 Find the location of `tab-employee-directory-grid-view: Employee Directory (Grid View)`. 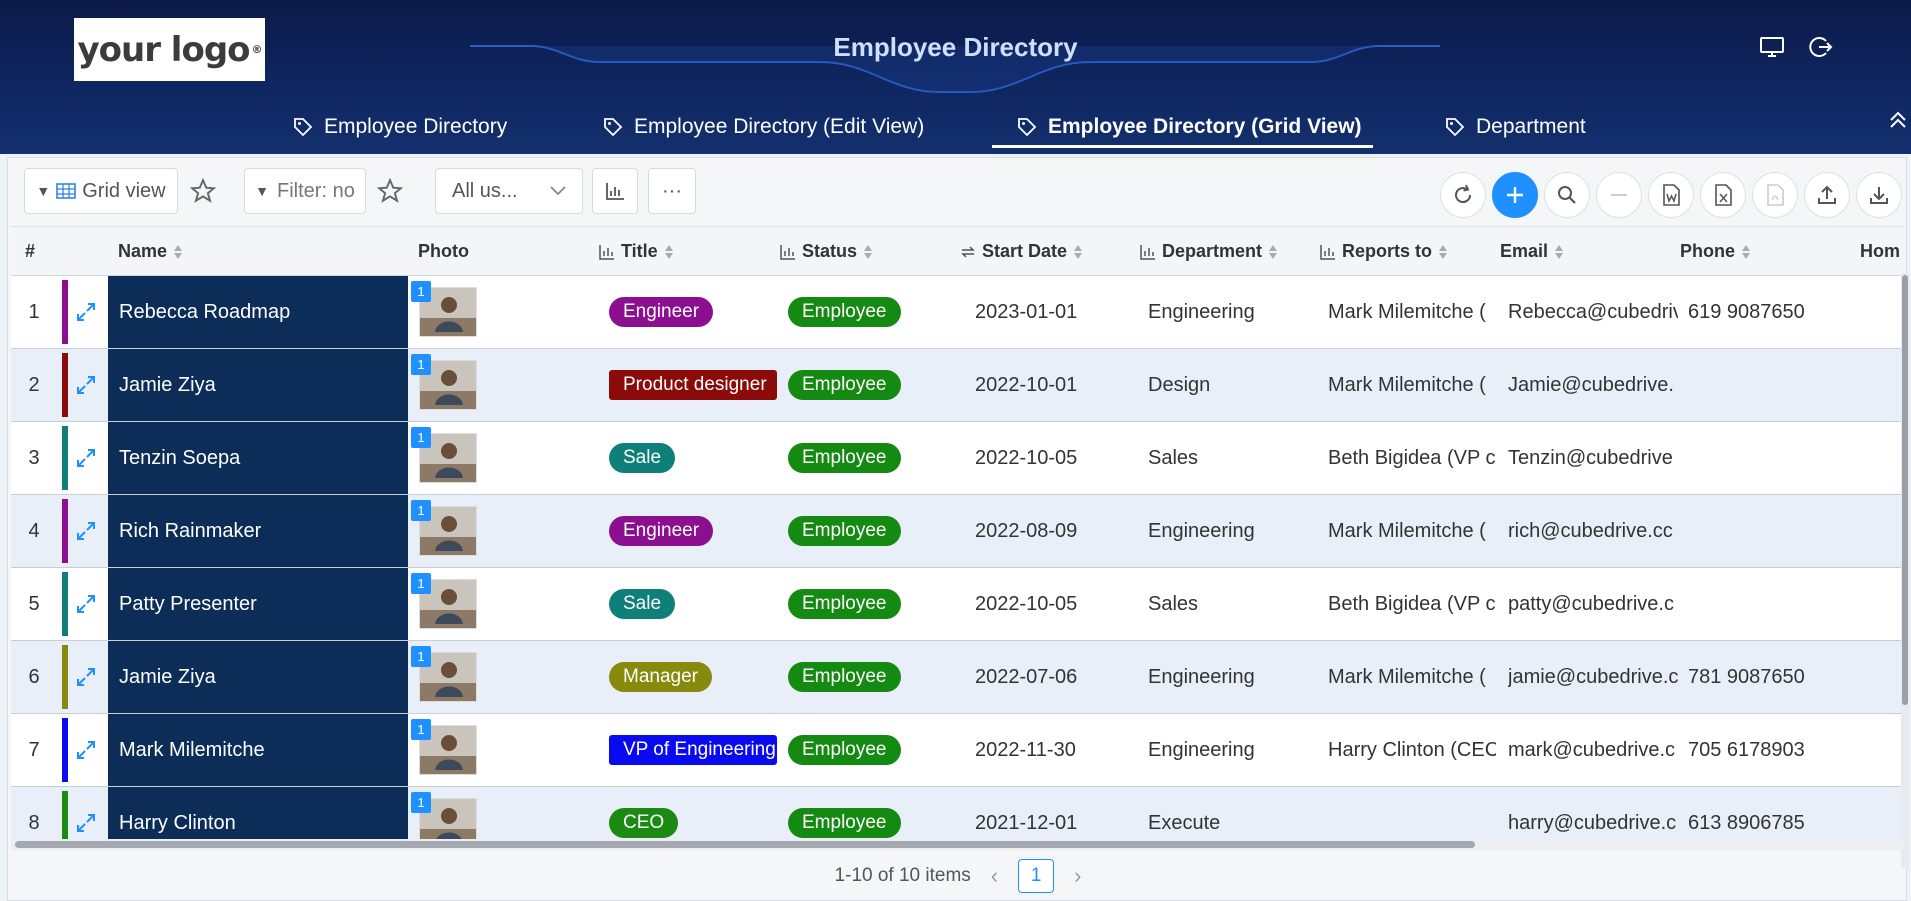

tab-employee-directory-grid-view: Employee Directory (Grid View) is located at coordinates (1189, 127).